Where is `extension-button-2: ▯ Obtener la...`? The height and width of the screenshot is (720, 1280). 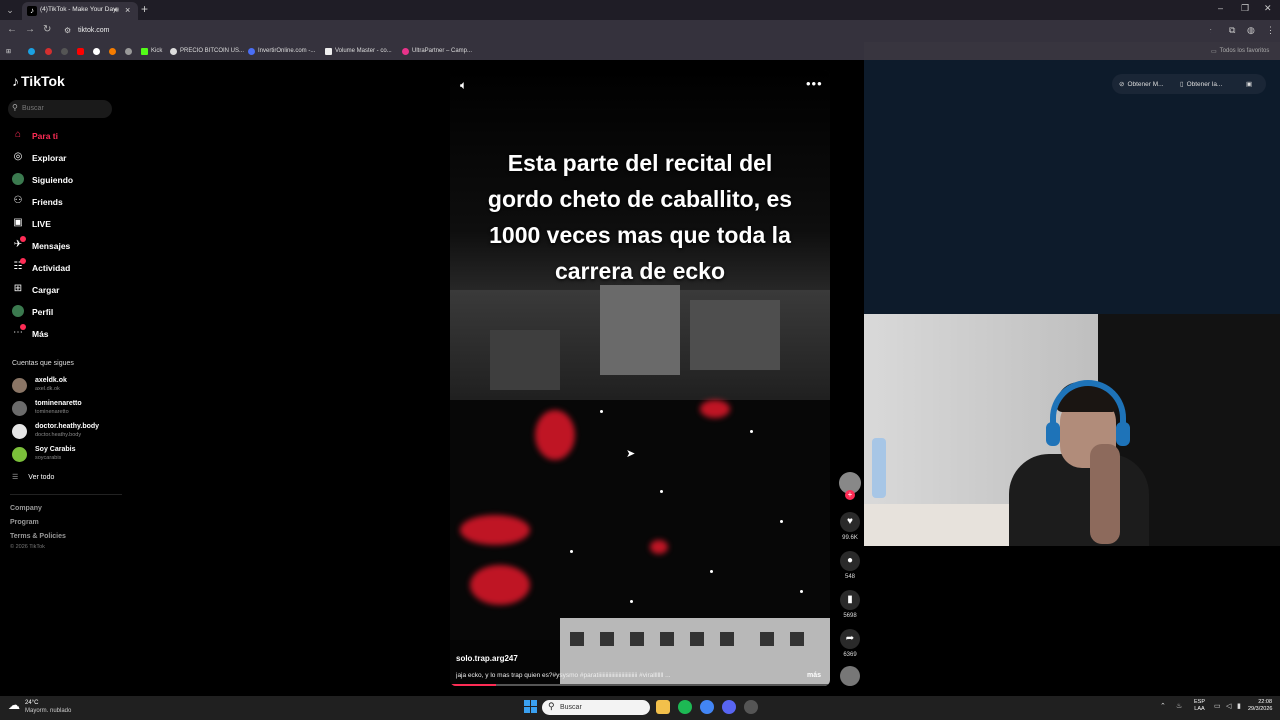
extension-button-2: ▯ Obtener la... is located at coordinates (1201, 84).